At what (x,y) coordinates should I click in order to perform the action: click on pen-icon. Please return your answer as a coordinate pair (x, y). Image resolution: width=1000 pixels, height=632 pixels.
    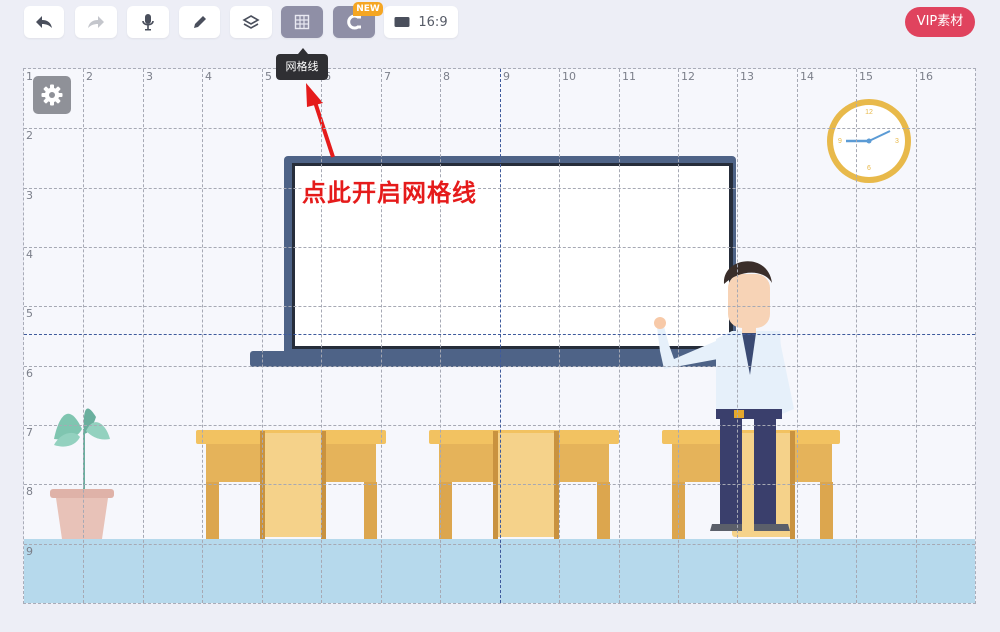
    Looking at the image, I should click on (199, 22).